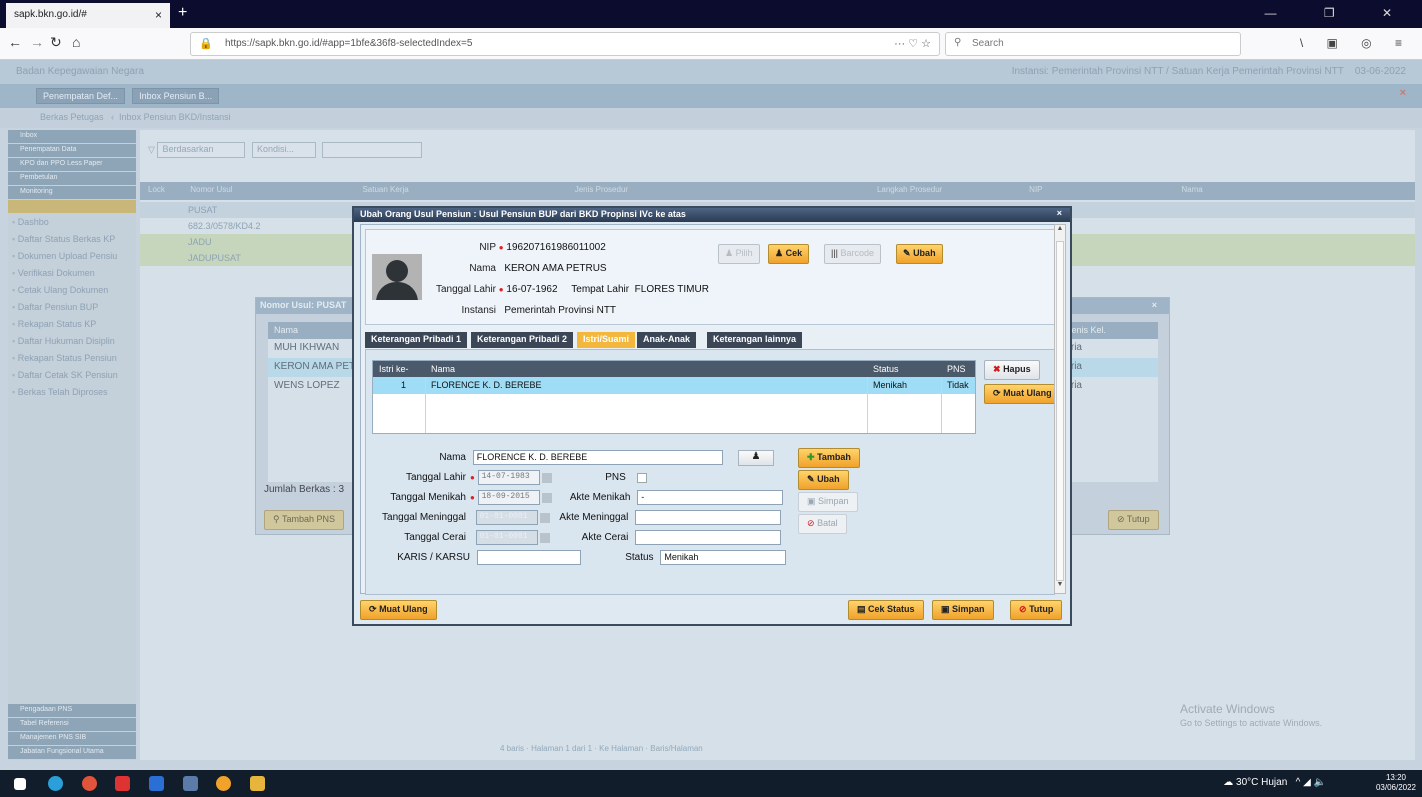 The height and width of the screenshot is (797, 1422). What do you see at coordinates (257, 783) in the screenshot?
I see `file-explorer-icon` at bounding box center [257, 783].